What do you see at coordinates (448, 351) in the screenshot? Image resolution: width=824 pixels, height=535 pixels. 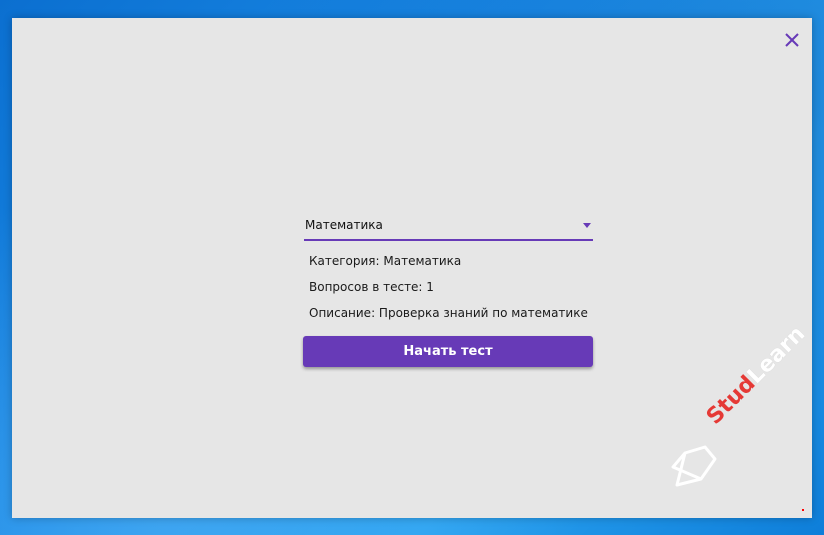 I see `start-test-button: Начать тест` at bounding box center [448, 351].